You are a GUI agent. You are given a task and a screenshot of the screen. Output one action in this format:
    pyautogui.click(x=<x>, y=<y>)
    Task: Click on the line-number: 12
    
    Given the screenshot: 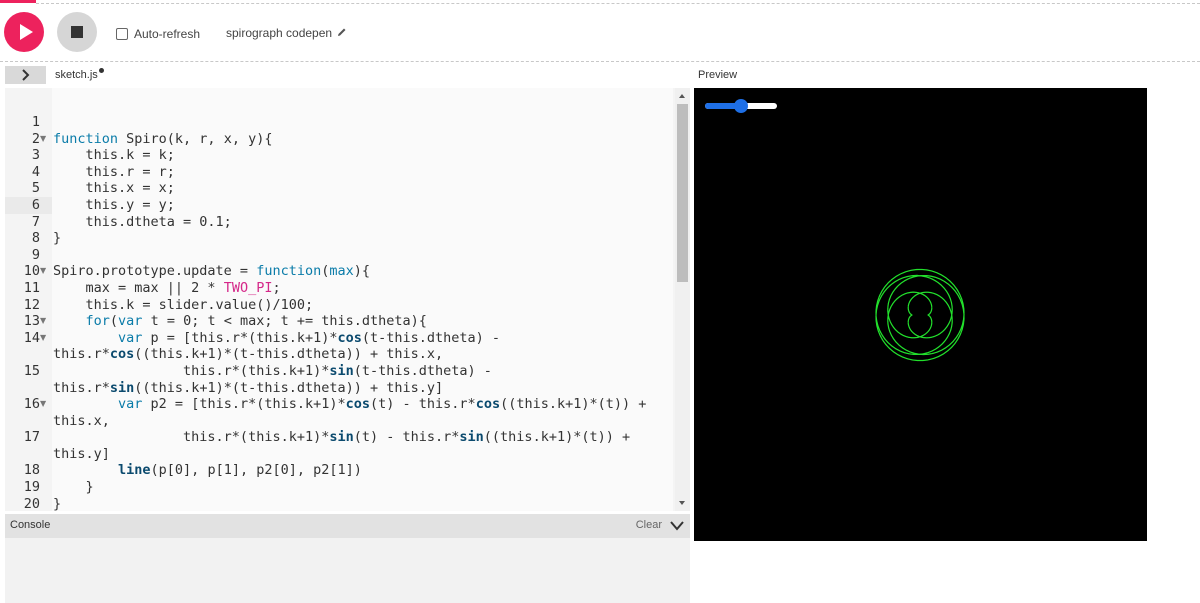 What is the action you would take?
    pyautogui.click(x=31, y=304)
    